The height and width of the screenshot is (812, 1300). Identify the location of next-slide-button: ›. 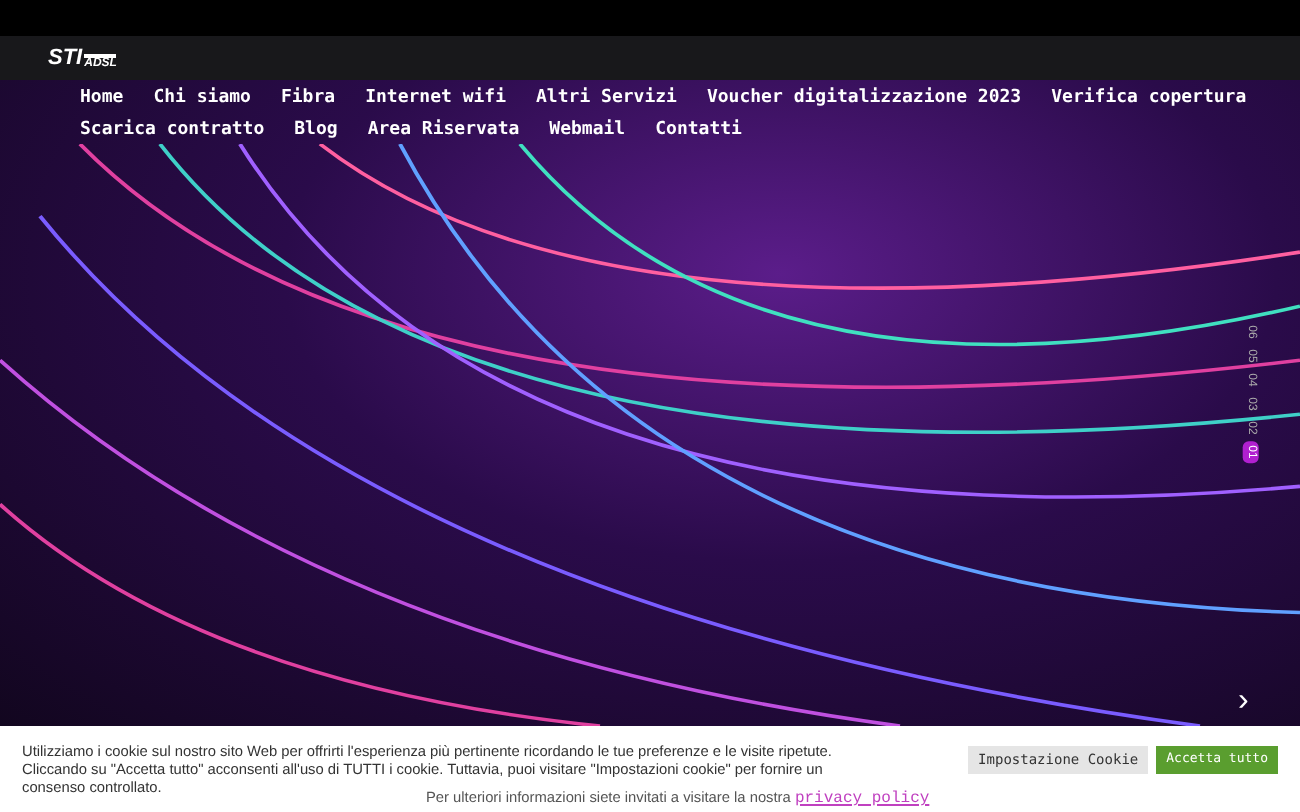
(1243, 702).